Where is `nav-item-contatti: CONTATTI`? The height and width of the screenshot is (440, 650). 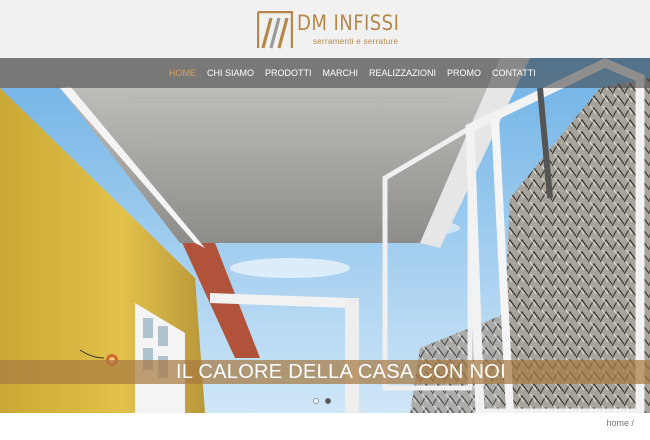 nav-item-contatti: CONTATTI is located at coordinates (514, 73).